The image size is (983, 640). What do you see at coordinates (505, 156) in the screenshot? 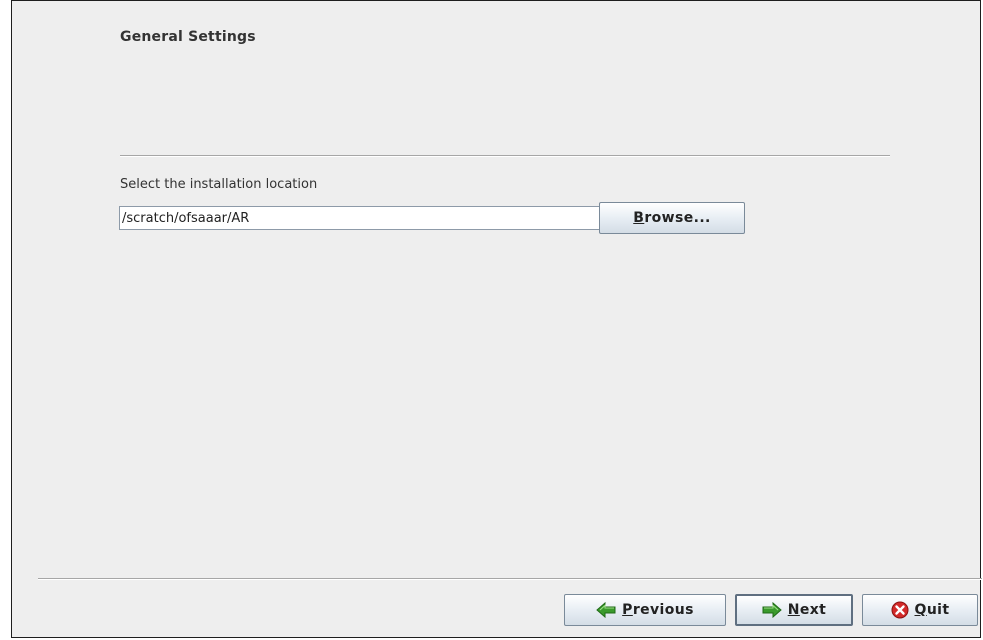
I see `header-separator` at bounding box center [505, 156].